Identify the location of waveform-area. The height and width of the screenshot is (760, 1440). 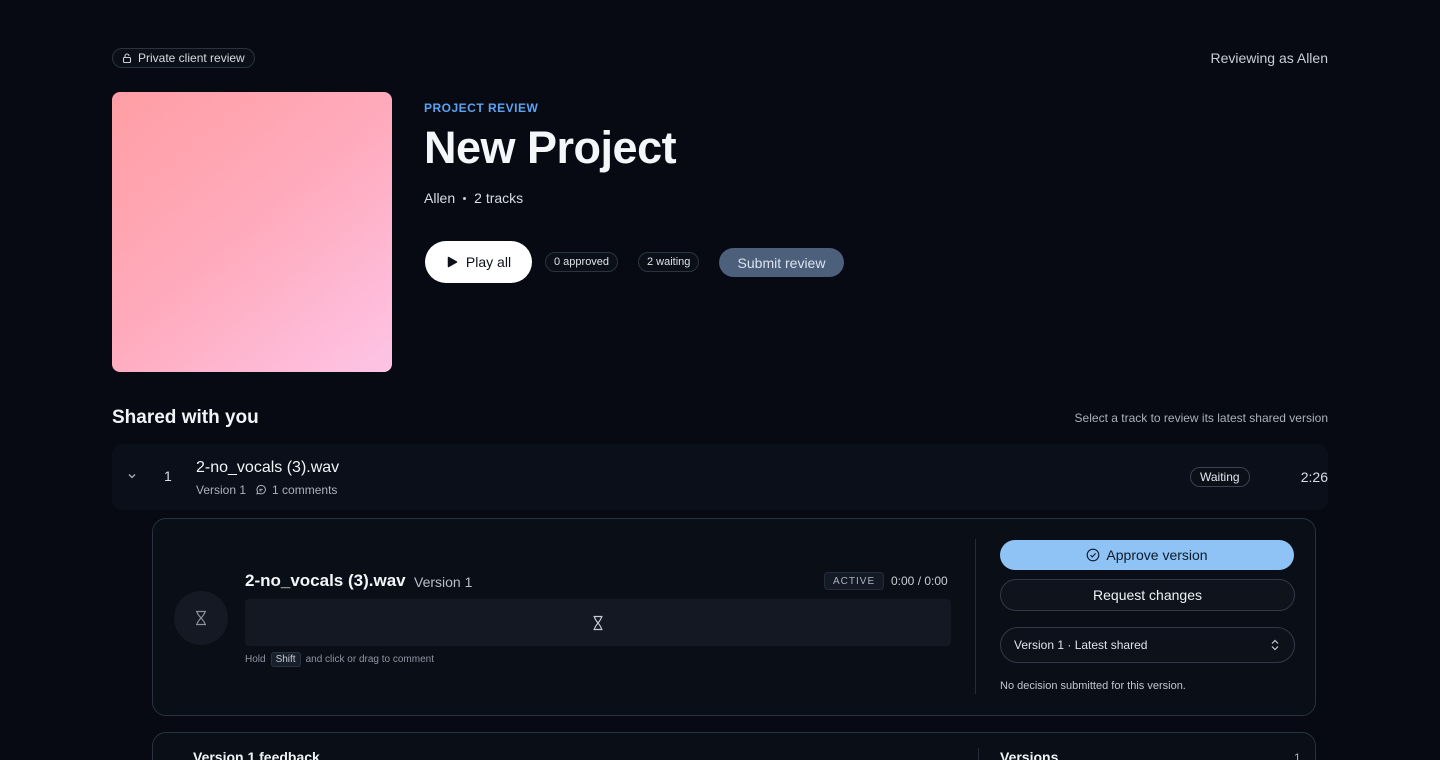
(598, 622).